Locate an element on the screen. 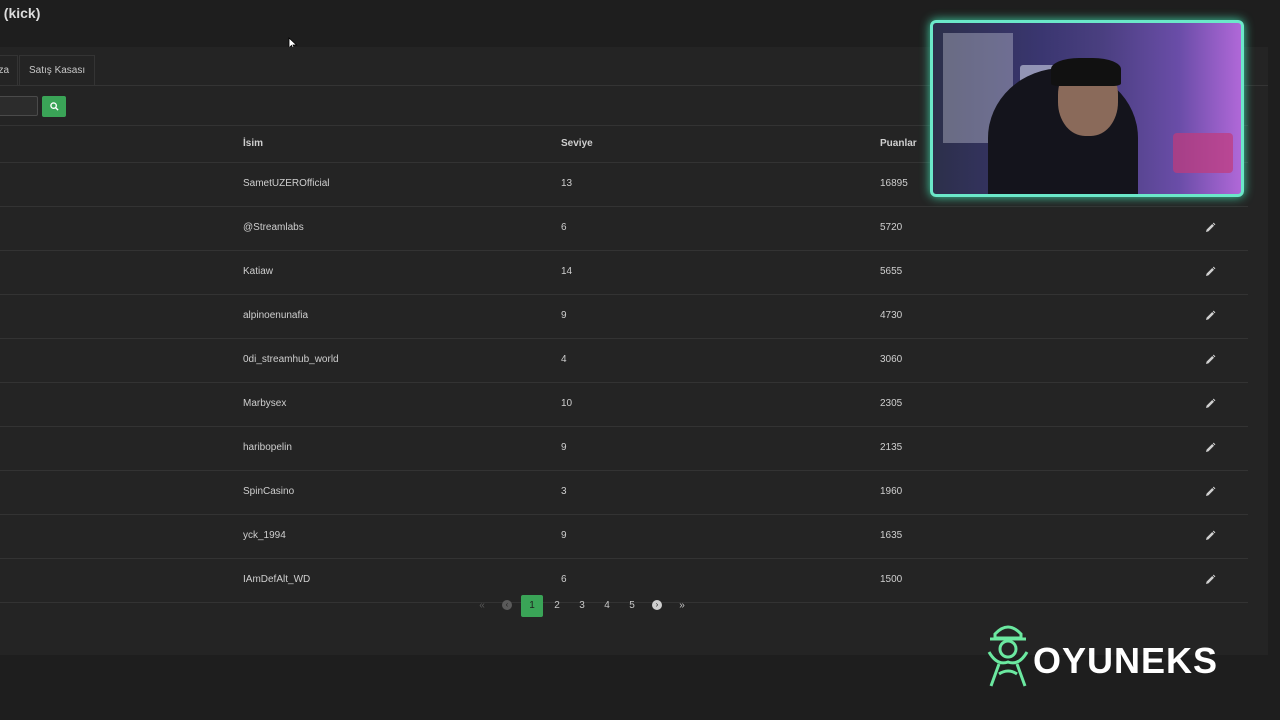  last-page-button: » is located at coordinates (682, 606).